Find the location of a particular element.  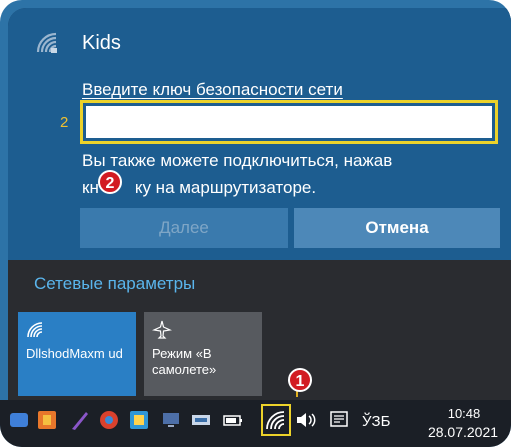

airplane-tile-label: Режим «В самолете» is located at coordinates (184, 361).